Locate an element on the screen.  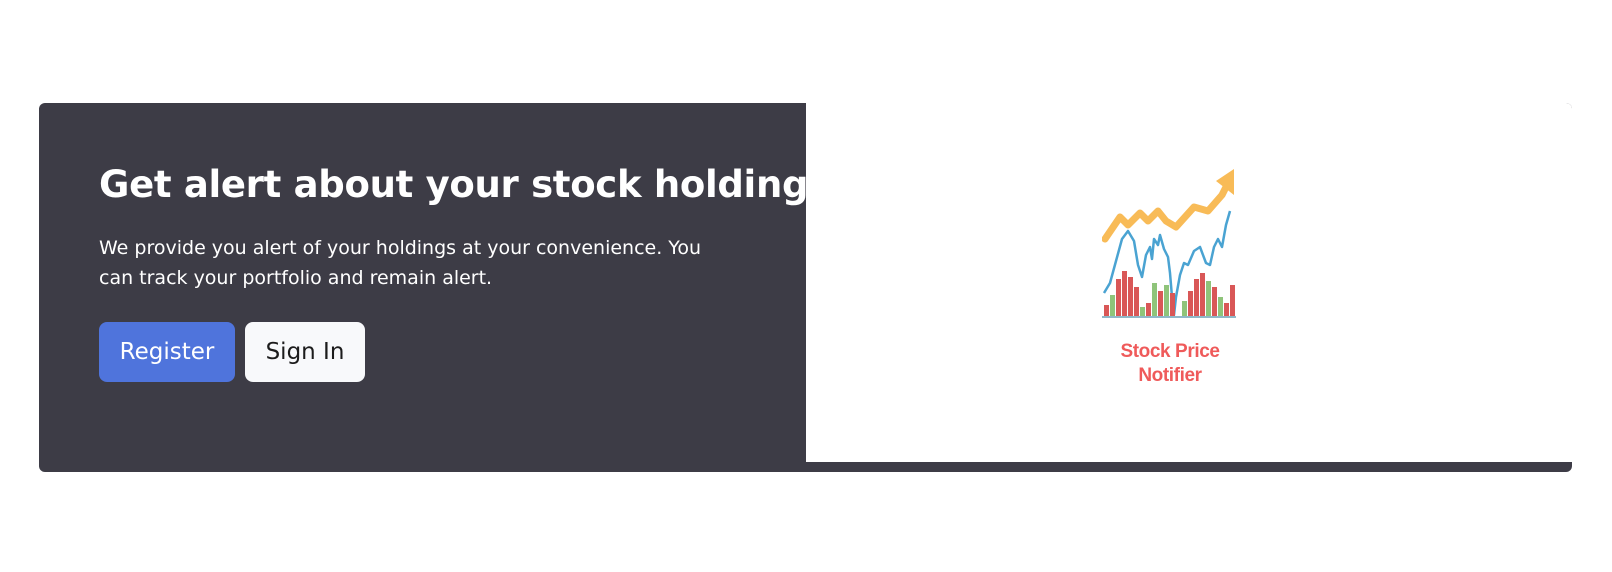
logo-caption-line1: Stock Price is located at coordinates (1170, 351).